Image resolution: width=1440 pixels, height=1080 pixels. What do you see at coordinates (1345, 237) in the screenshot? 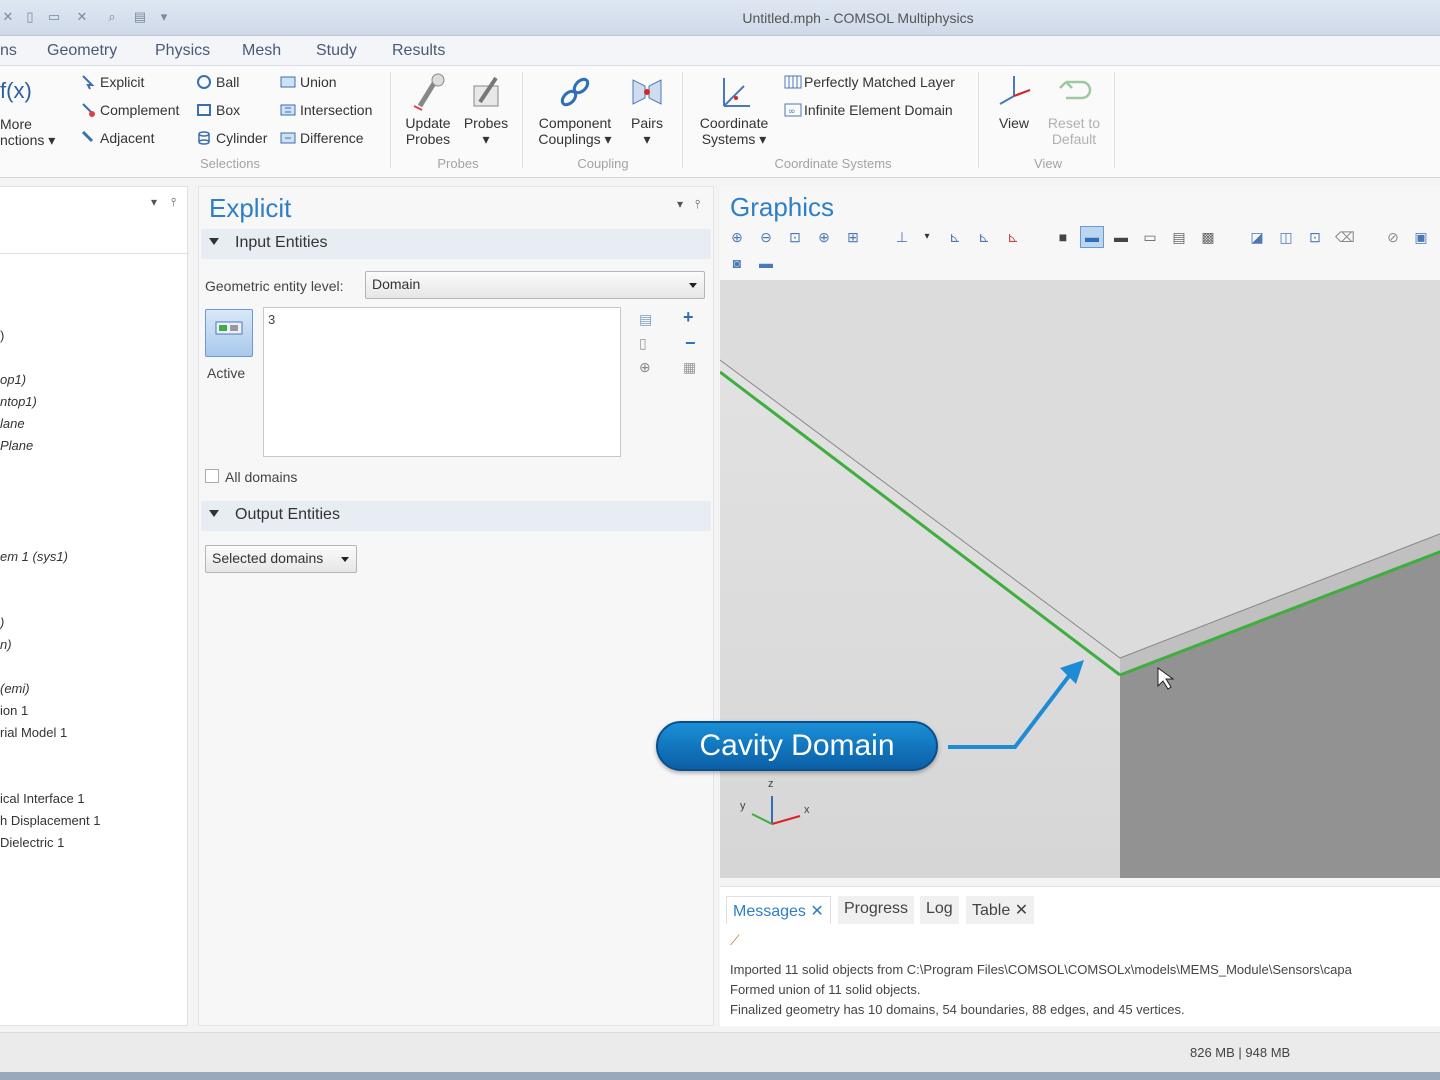
I see `clear-selection-icon: ⌫` at bounding box center [1345, 237].